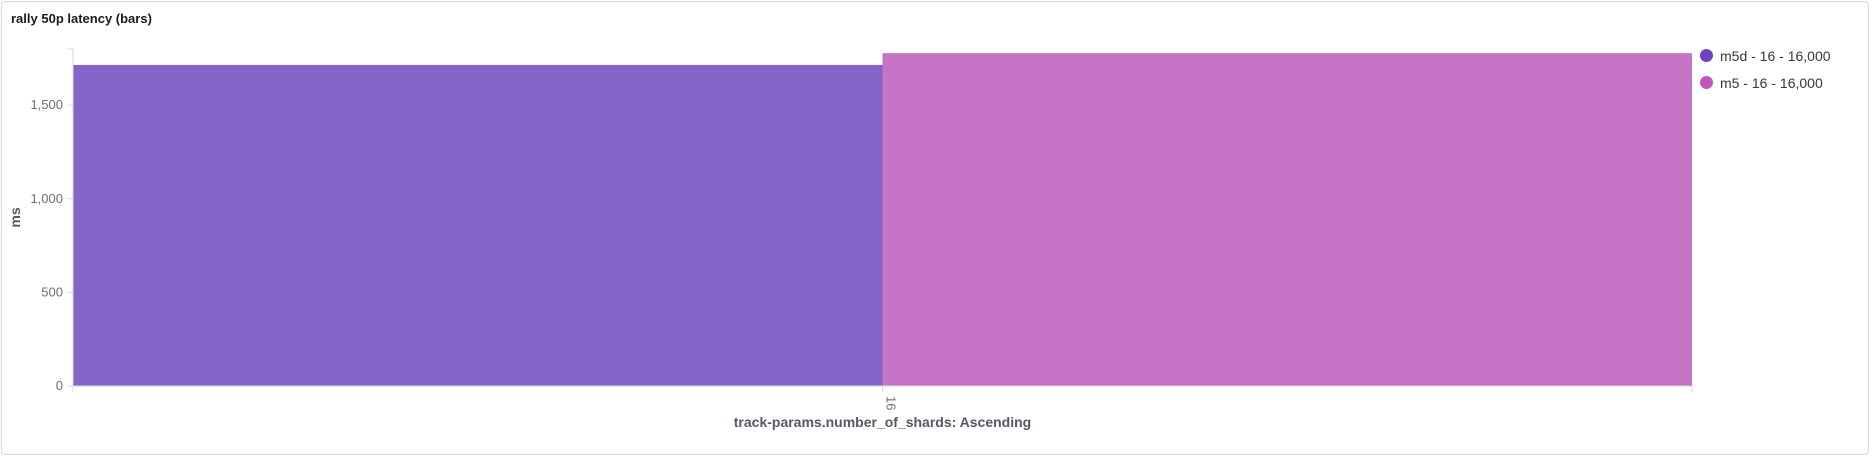 The height and width of the screenshot is (459, 1872). What do you see at coordinates (1706, 55) in the screenshot?
I see `legend-dot-m5d` at bounding box center [1706, 55].